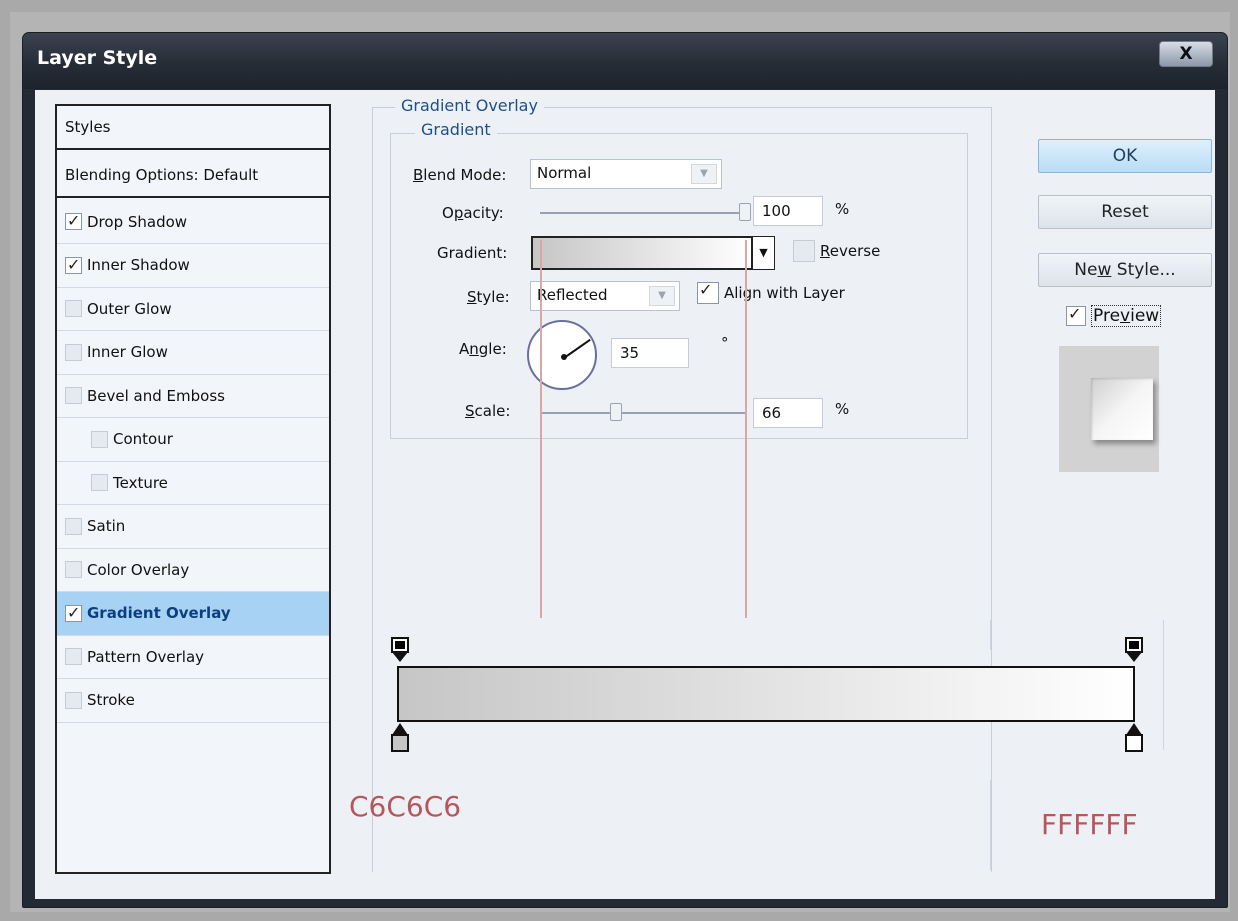 Image resolution: width=1238 pixels, height=921 pixels. Describe the element at coordinates (473, 213) in the screenshot. I see `opacity-label: Opacity:` at that location.